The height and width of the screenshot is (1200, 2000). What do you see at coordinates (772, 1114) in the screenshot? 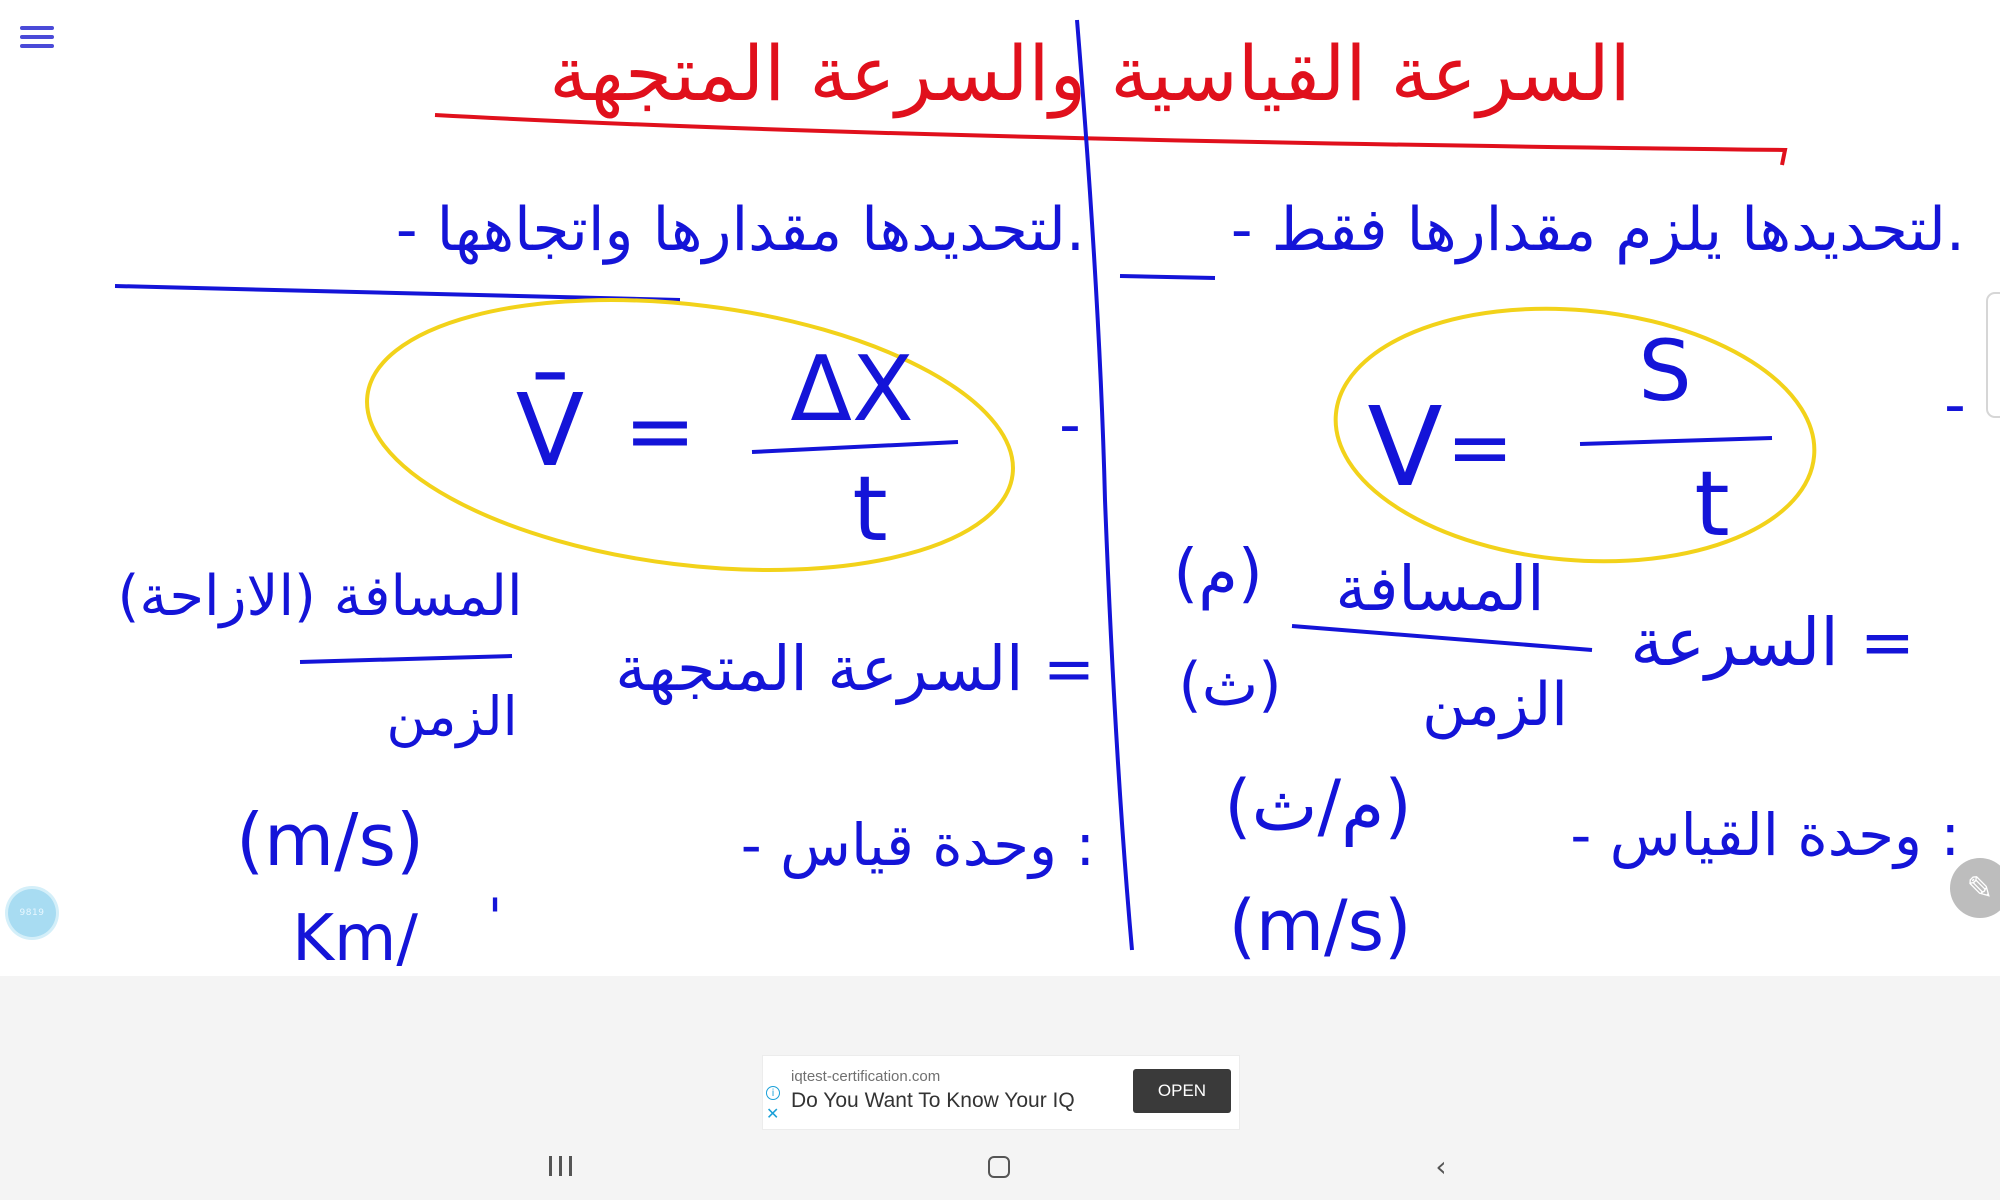
I see `close-icon: ✕` at bounding box center [772, 1114].